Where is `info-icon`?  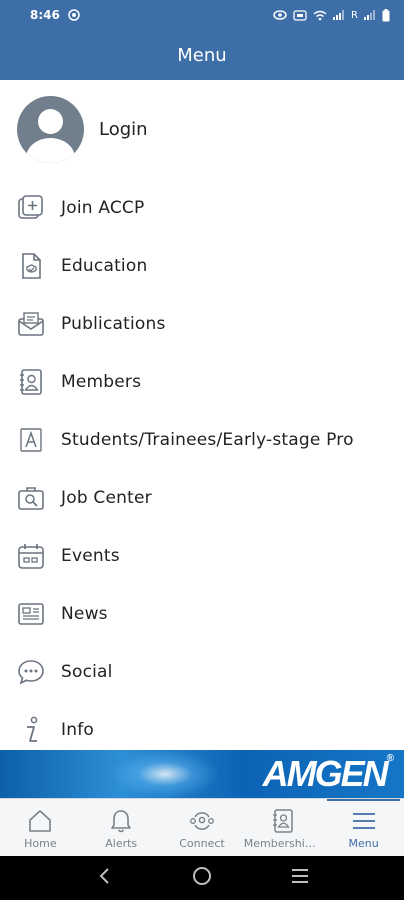 info-icon is located at coordinates (31, 730).